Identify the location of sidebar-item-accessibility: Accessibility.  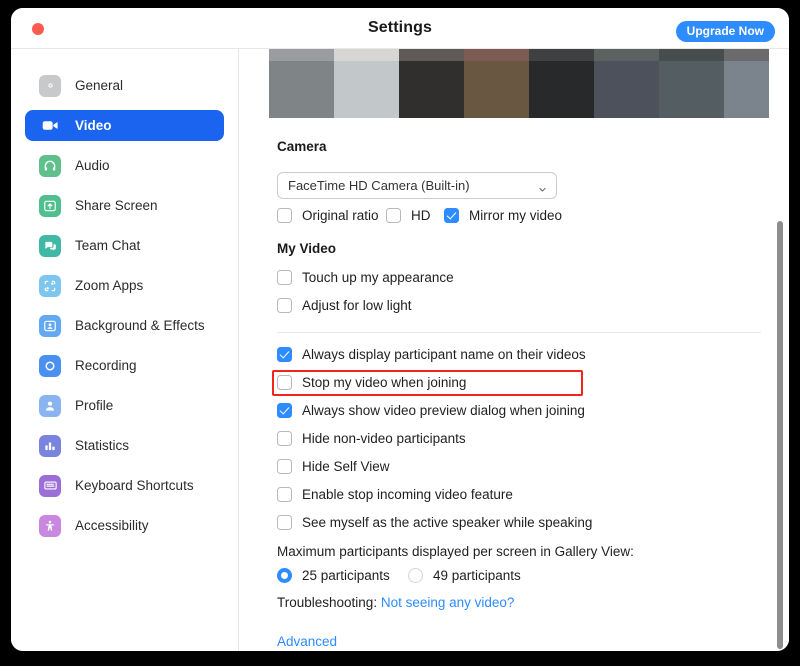
(124, 525).